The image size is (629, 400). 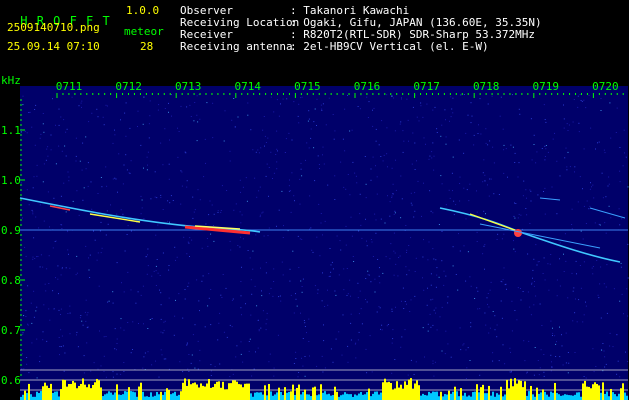 I want to click on y-tick-label: 0.8, so click(x=11, y=280).